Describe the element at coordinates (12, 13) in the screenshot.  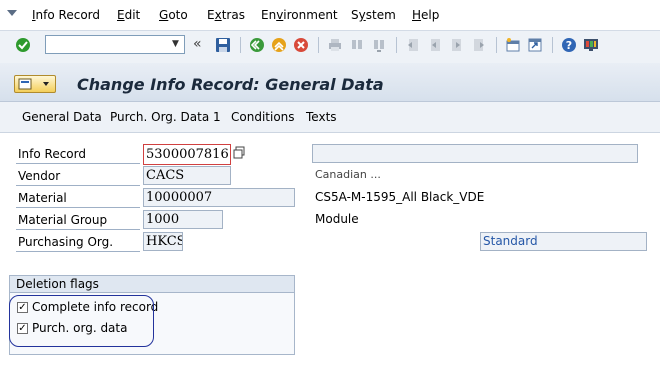
I see `system-menu-icon` at that location.